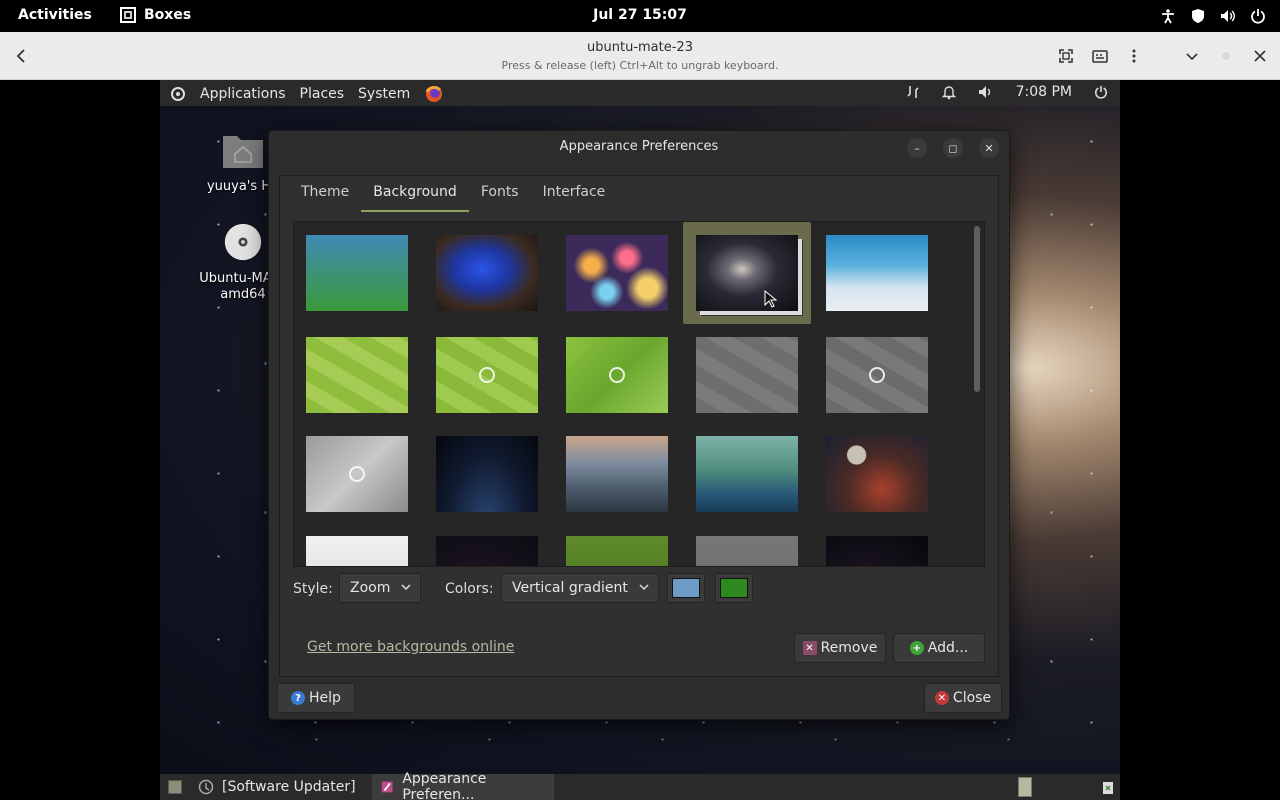 Image resolution: width=1280 pixels, height=800 pixels. I want to click on secondary-color-swatch, so click(734, 588).